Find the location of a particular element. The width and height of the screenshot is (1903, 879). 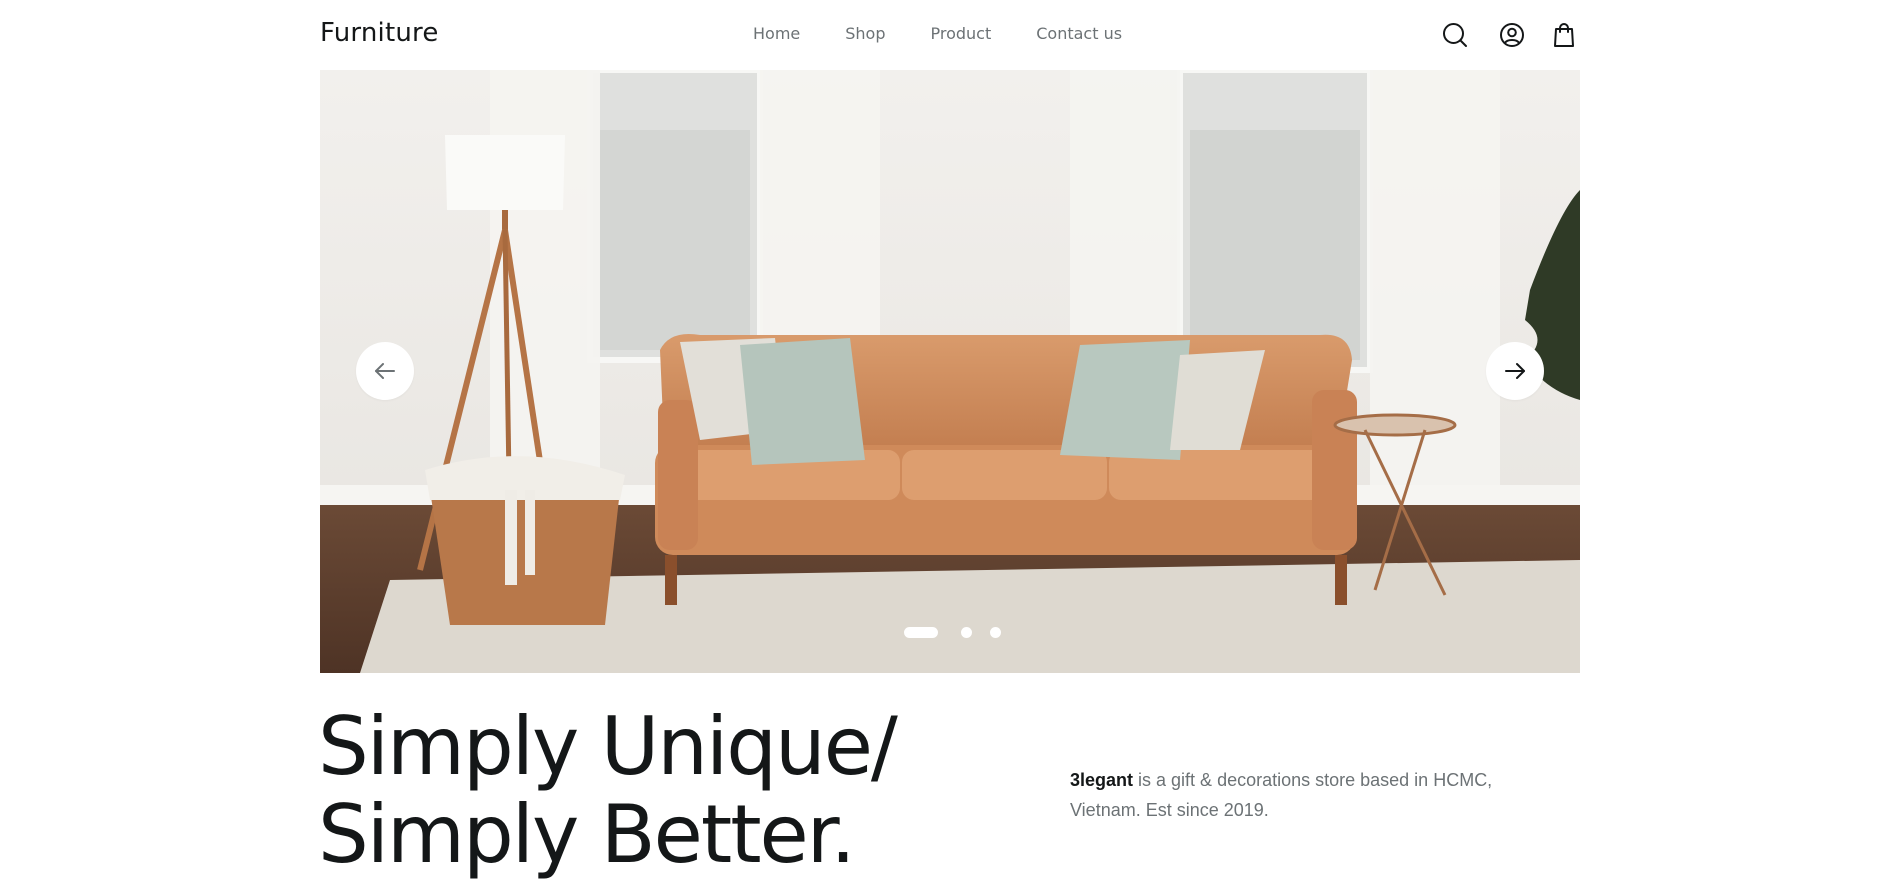

hero-headline: Simply Unique/ Simply Better. is located at coordinates (608, 789).